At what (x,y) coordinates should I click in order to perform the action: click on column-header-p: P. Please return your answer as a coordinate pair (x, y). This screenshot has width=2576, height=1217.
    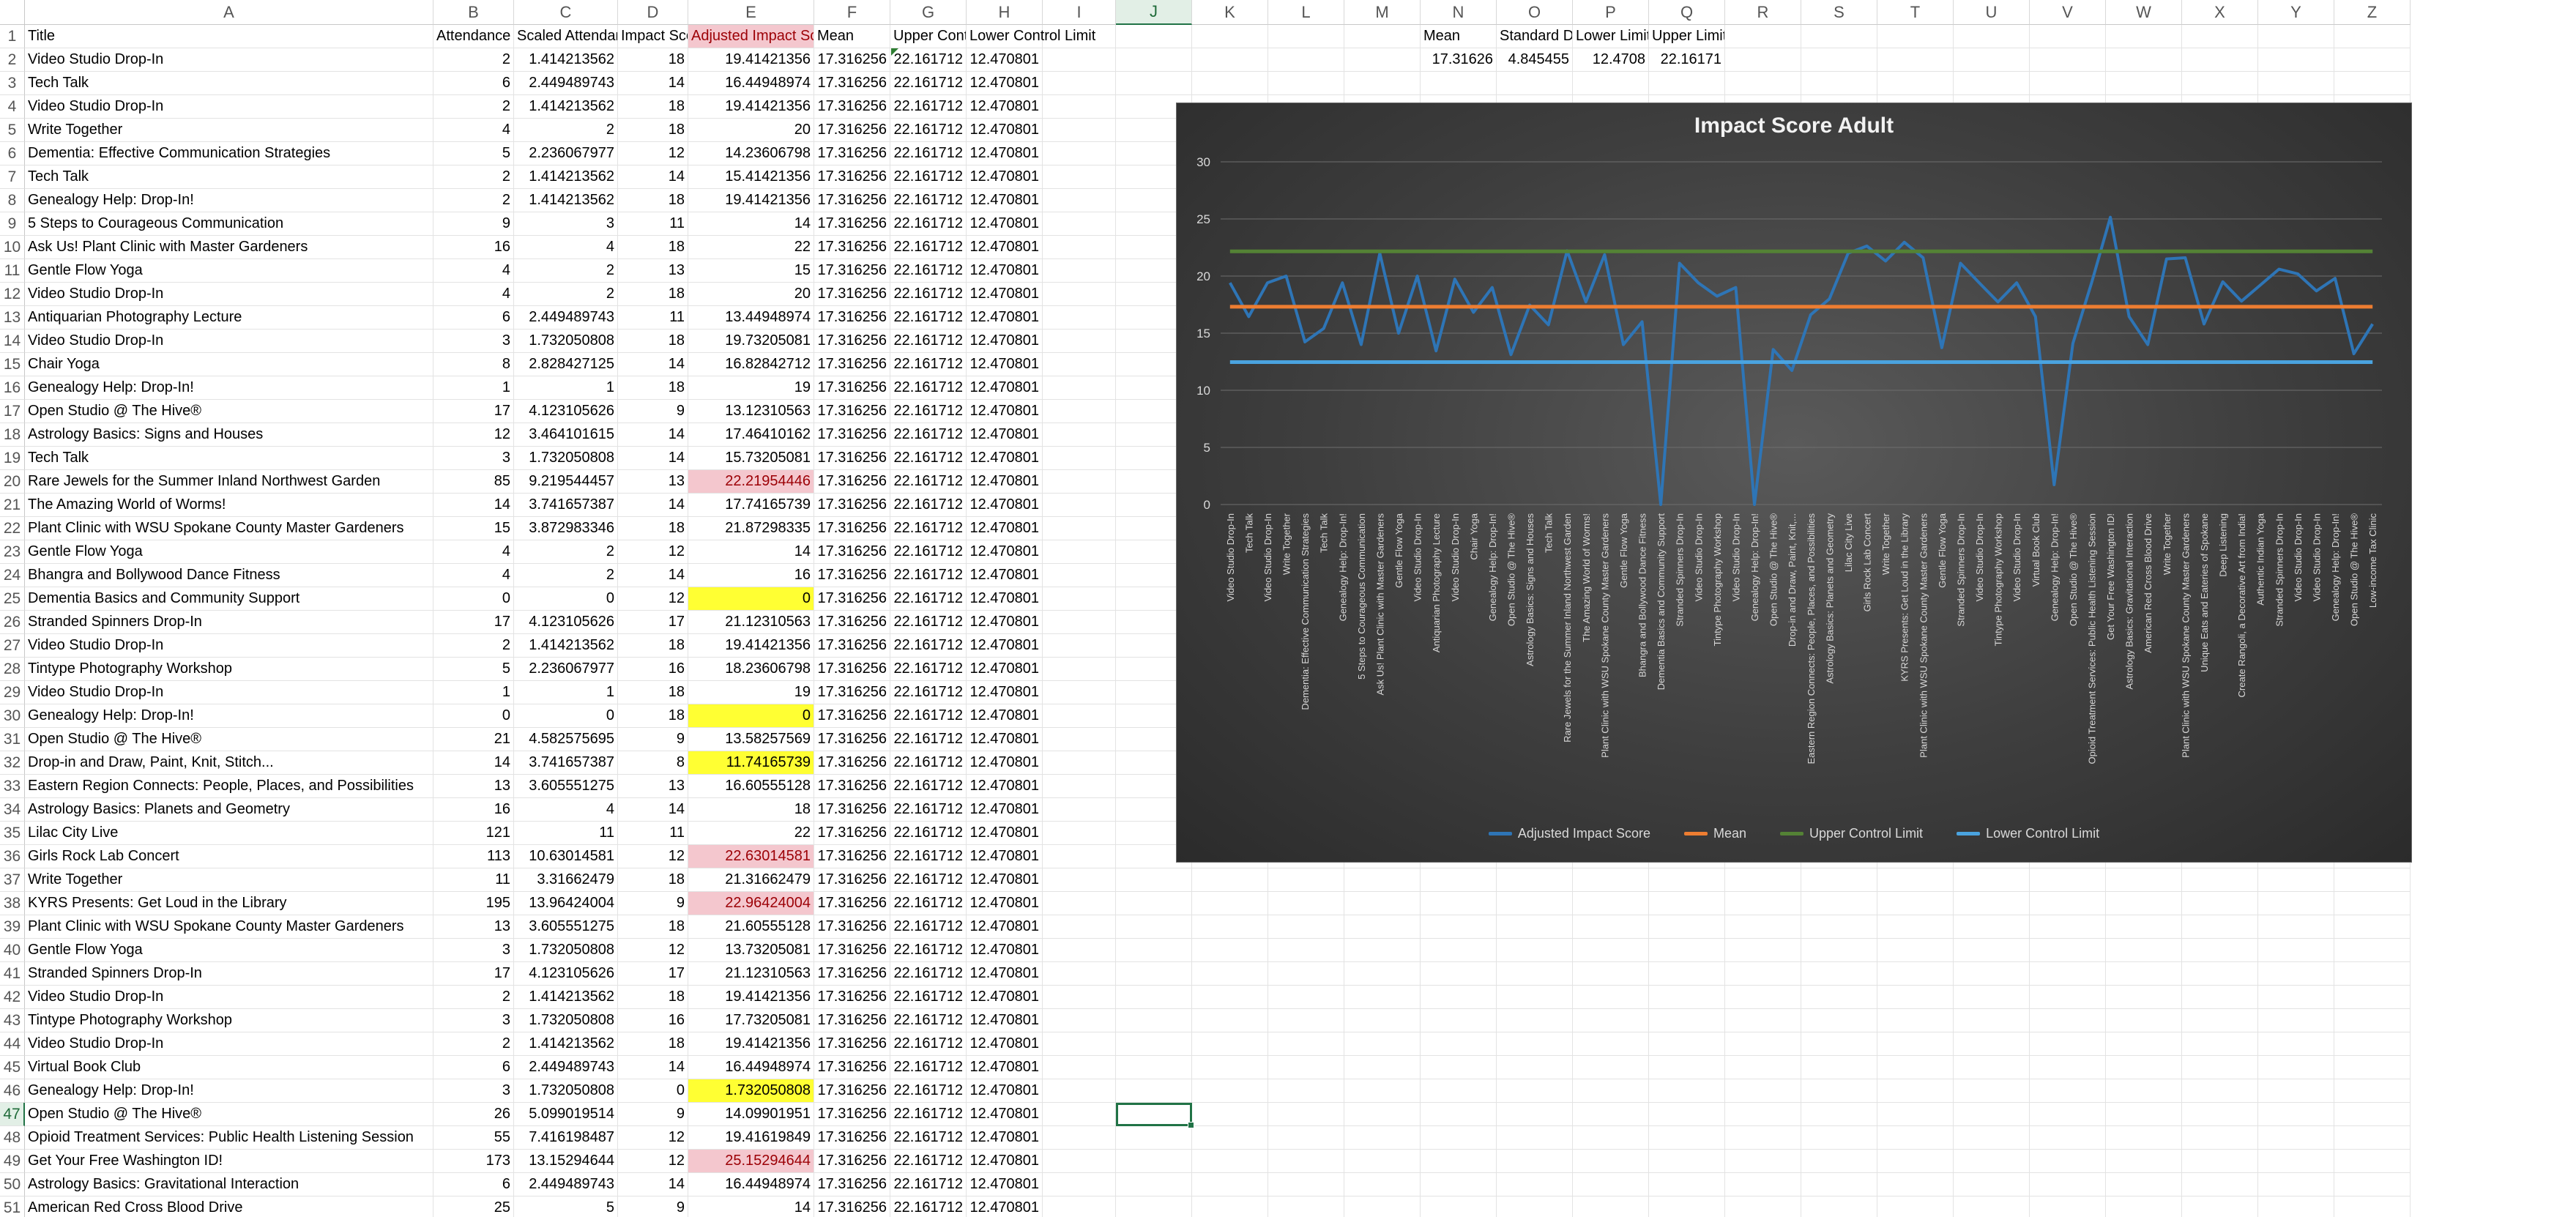
    Looking at the image, I should click on (1611, 13).